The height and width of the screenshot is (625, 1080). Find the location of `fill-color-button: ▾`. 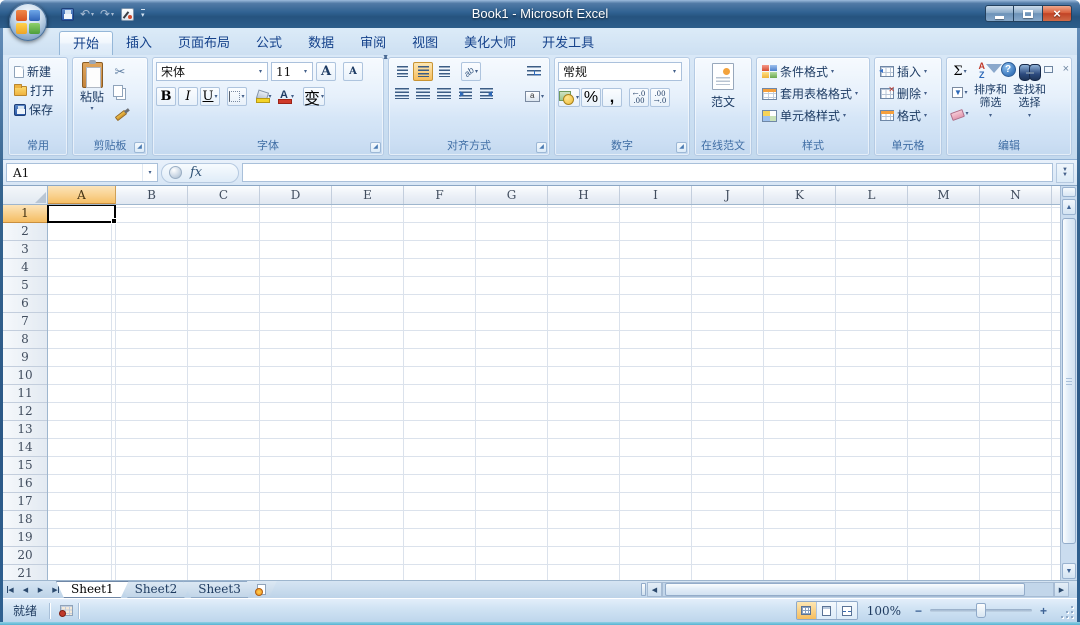

fill-color-button: ▾ is located at coordinates (264, 96).